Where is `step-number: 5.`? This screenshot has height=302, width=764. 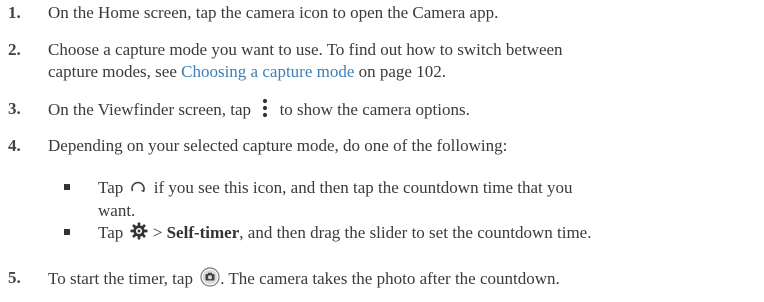 step-number: 5. is located at coordinates (14, 277).